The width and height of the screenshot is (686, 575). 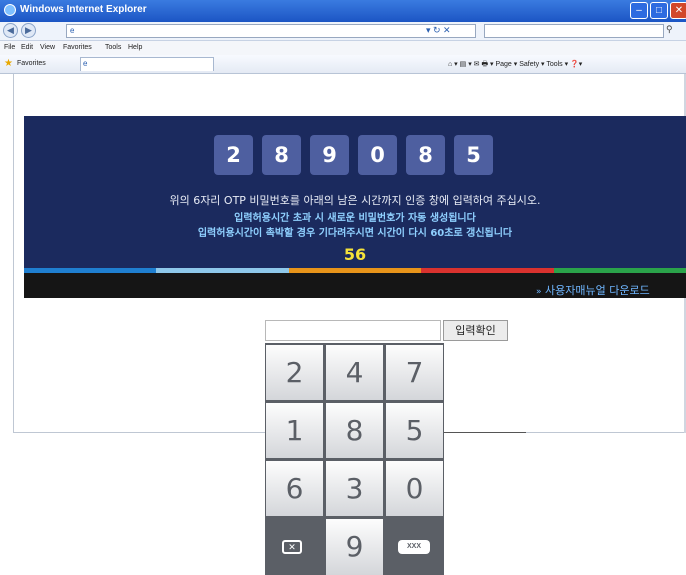 What do you see at coordinates (9, 47) in the screenshot?
I see `menu-file: File` at bounding box center [9, 47].